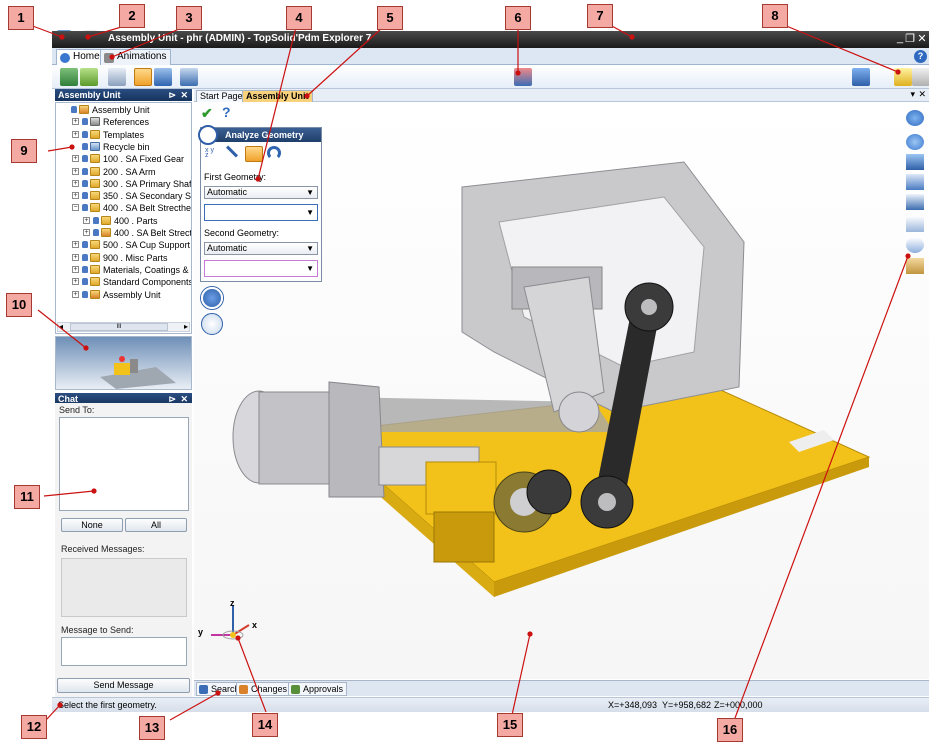  I want to click on properties-icon, so click(189, 77).